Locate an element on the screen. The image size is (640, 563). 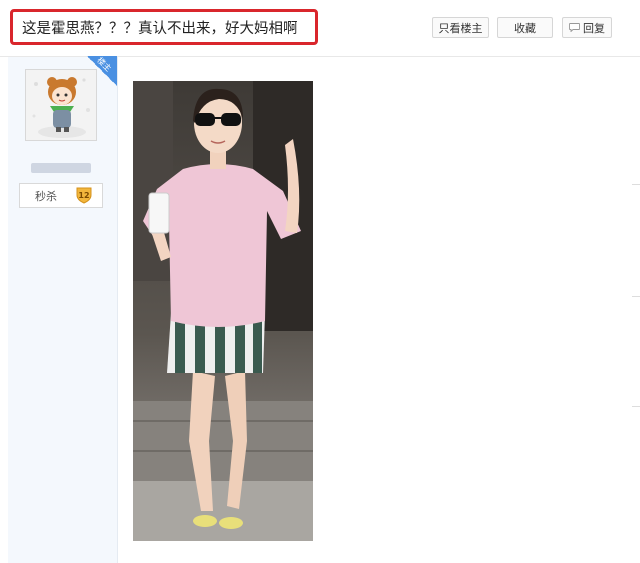
avatar-illustration is located at coordinates (61, 105).